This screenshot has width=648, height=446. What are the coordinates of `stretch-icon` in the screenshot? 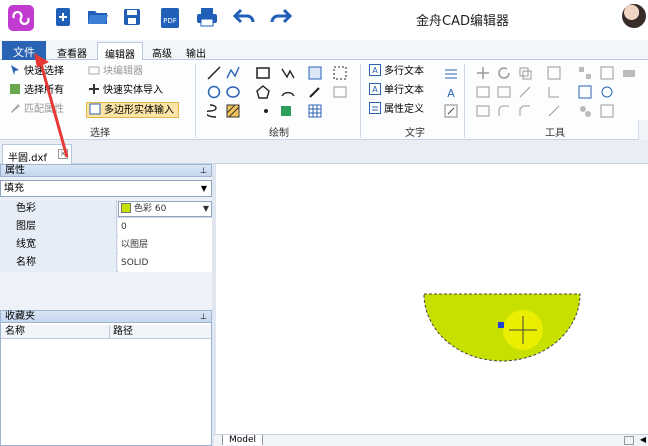 It's located at (483, 111).